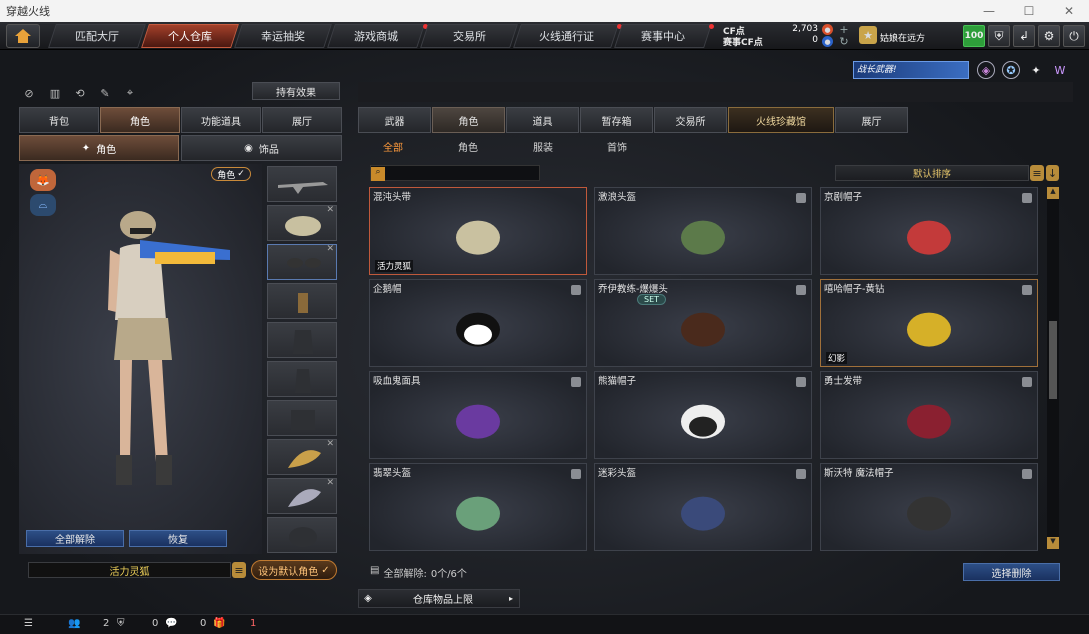  What do you see at coordinates (43, 205) in the screenshot?
I see `mask-icon: ⌓` at bounding box center [43, 205].